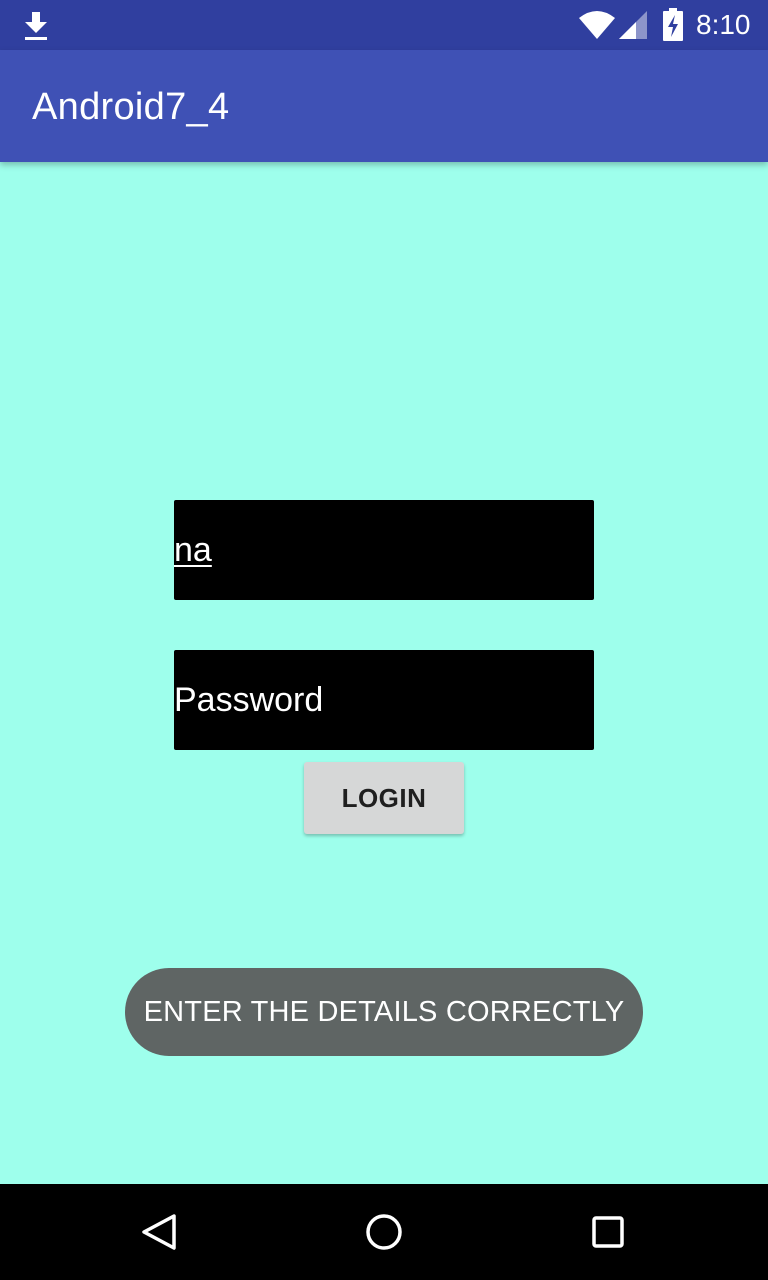 This screenshot has width=768, height=1280. What do you see at coordinates (384, 798) in the screenshot?
I see `login-button: LOGIN` at bounding box center [384, 798].